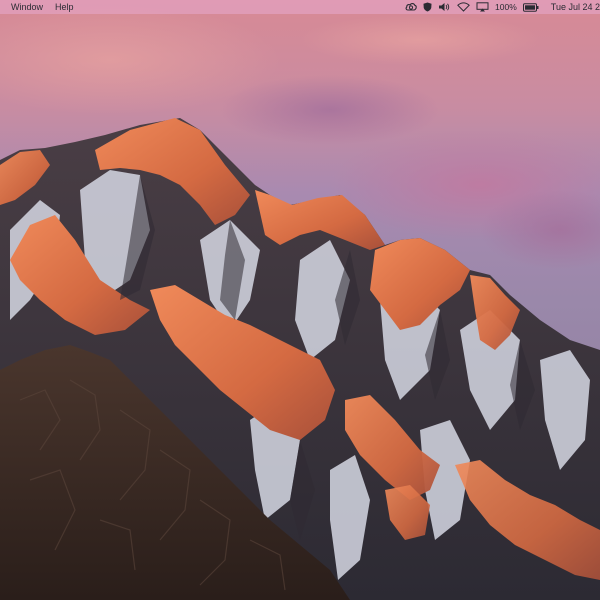 The image size is (600, 600). I want to click on app-menu: Window Help, so click(37, 7).